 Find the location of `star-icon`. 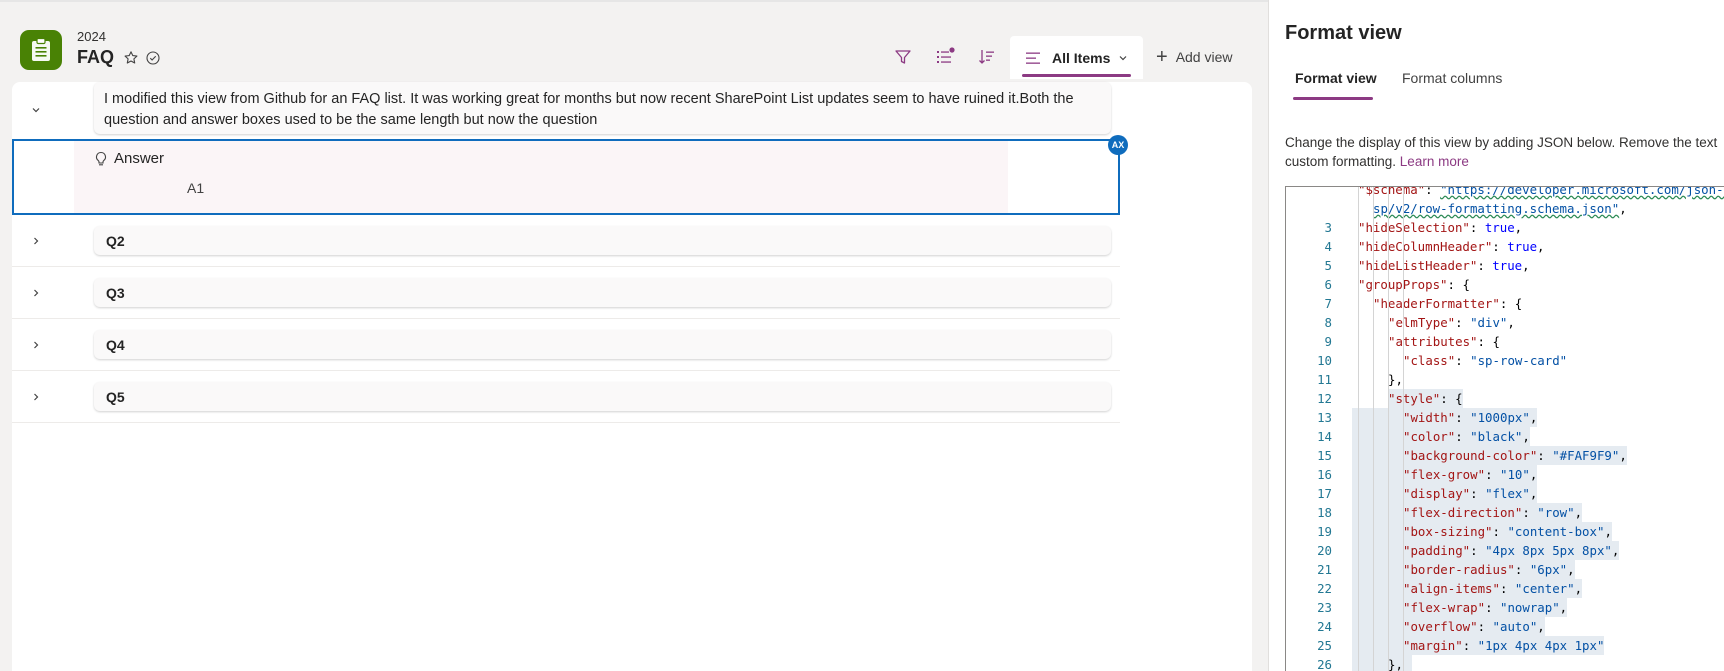

star-icon is located at coordinates (131, 58).